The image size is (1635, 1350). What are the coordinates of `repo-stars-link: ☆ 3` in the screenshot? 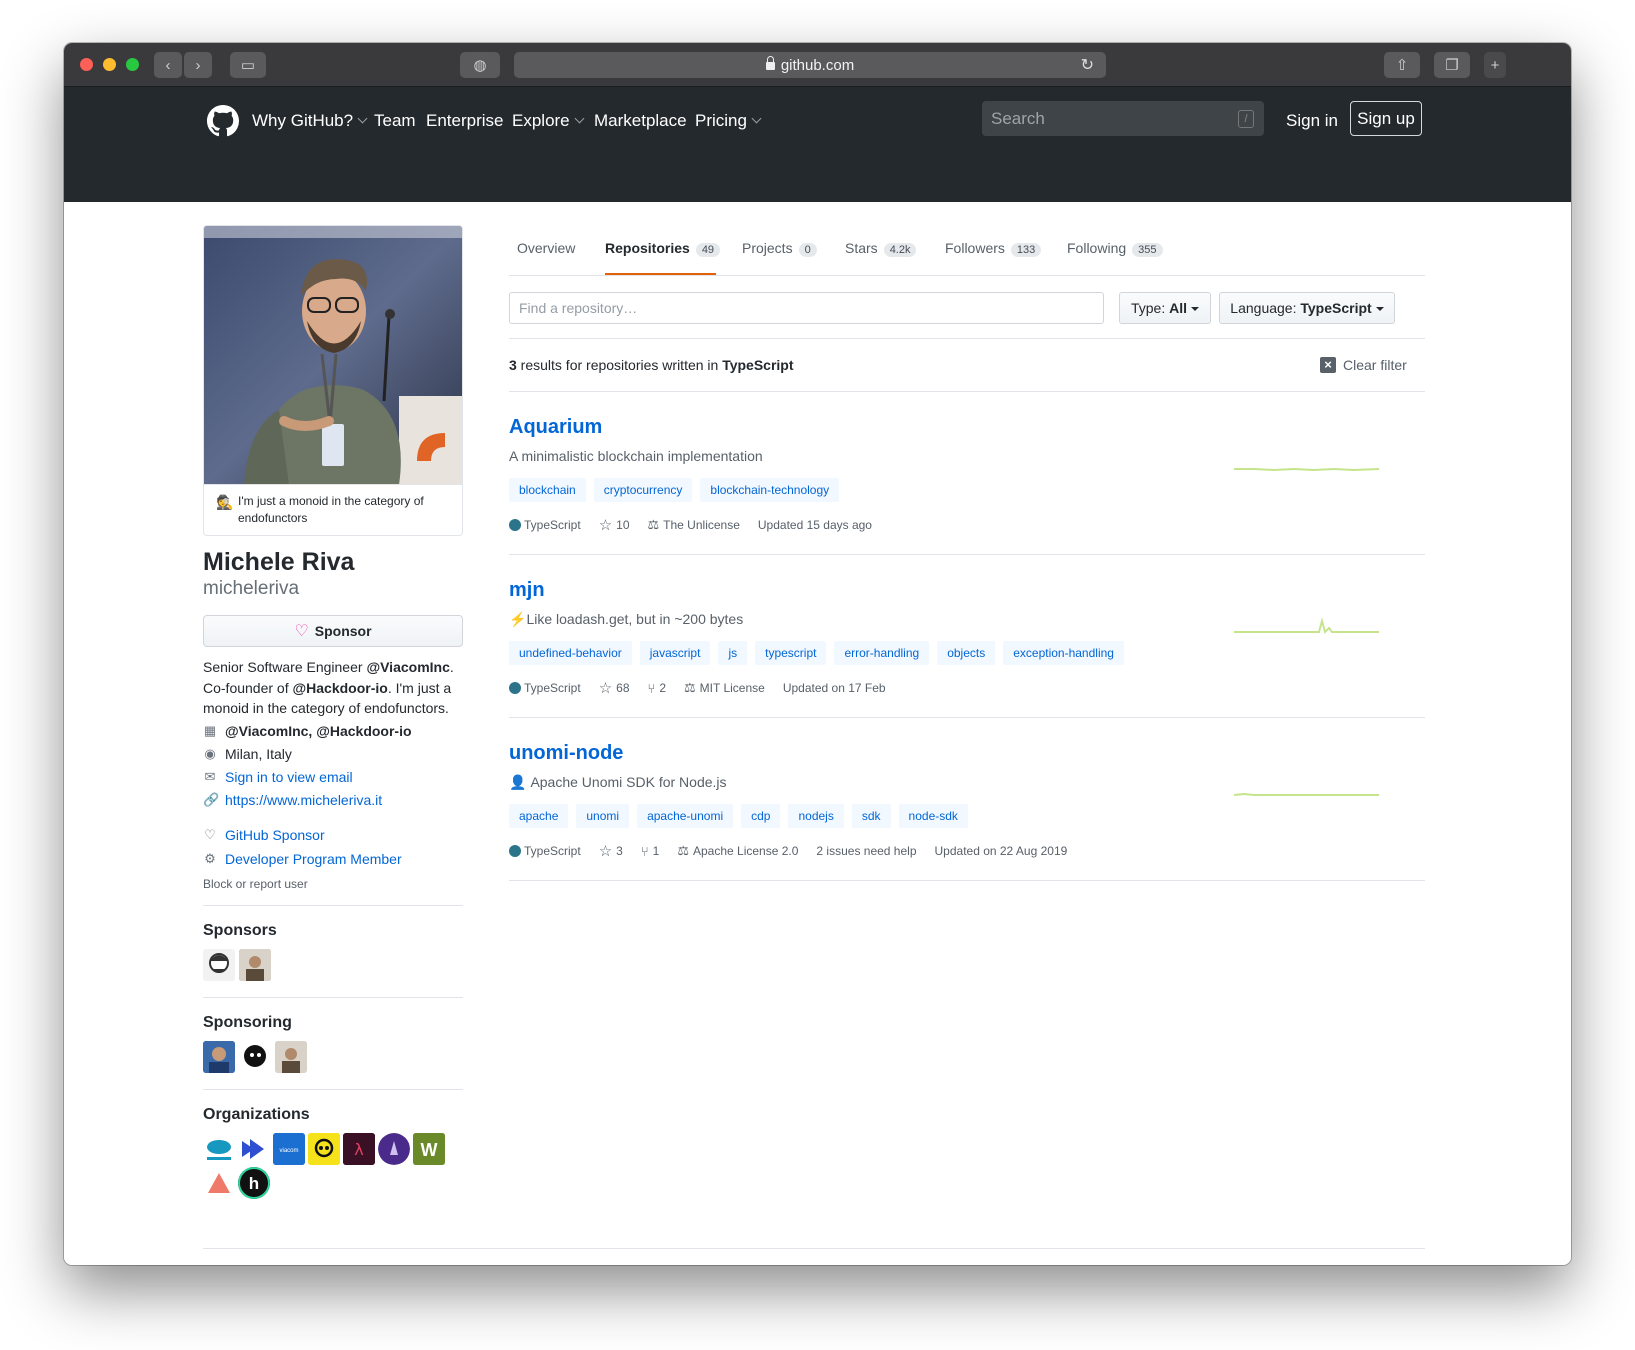 It's located at (611, 851).